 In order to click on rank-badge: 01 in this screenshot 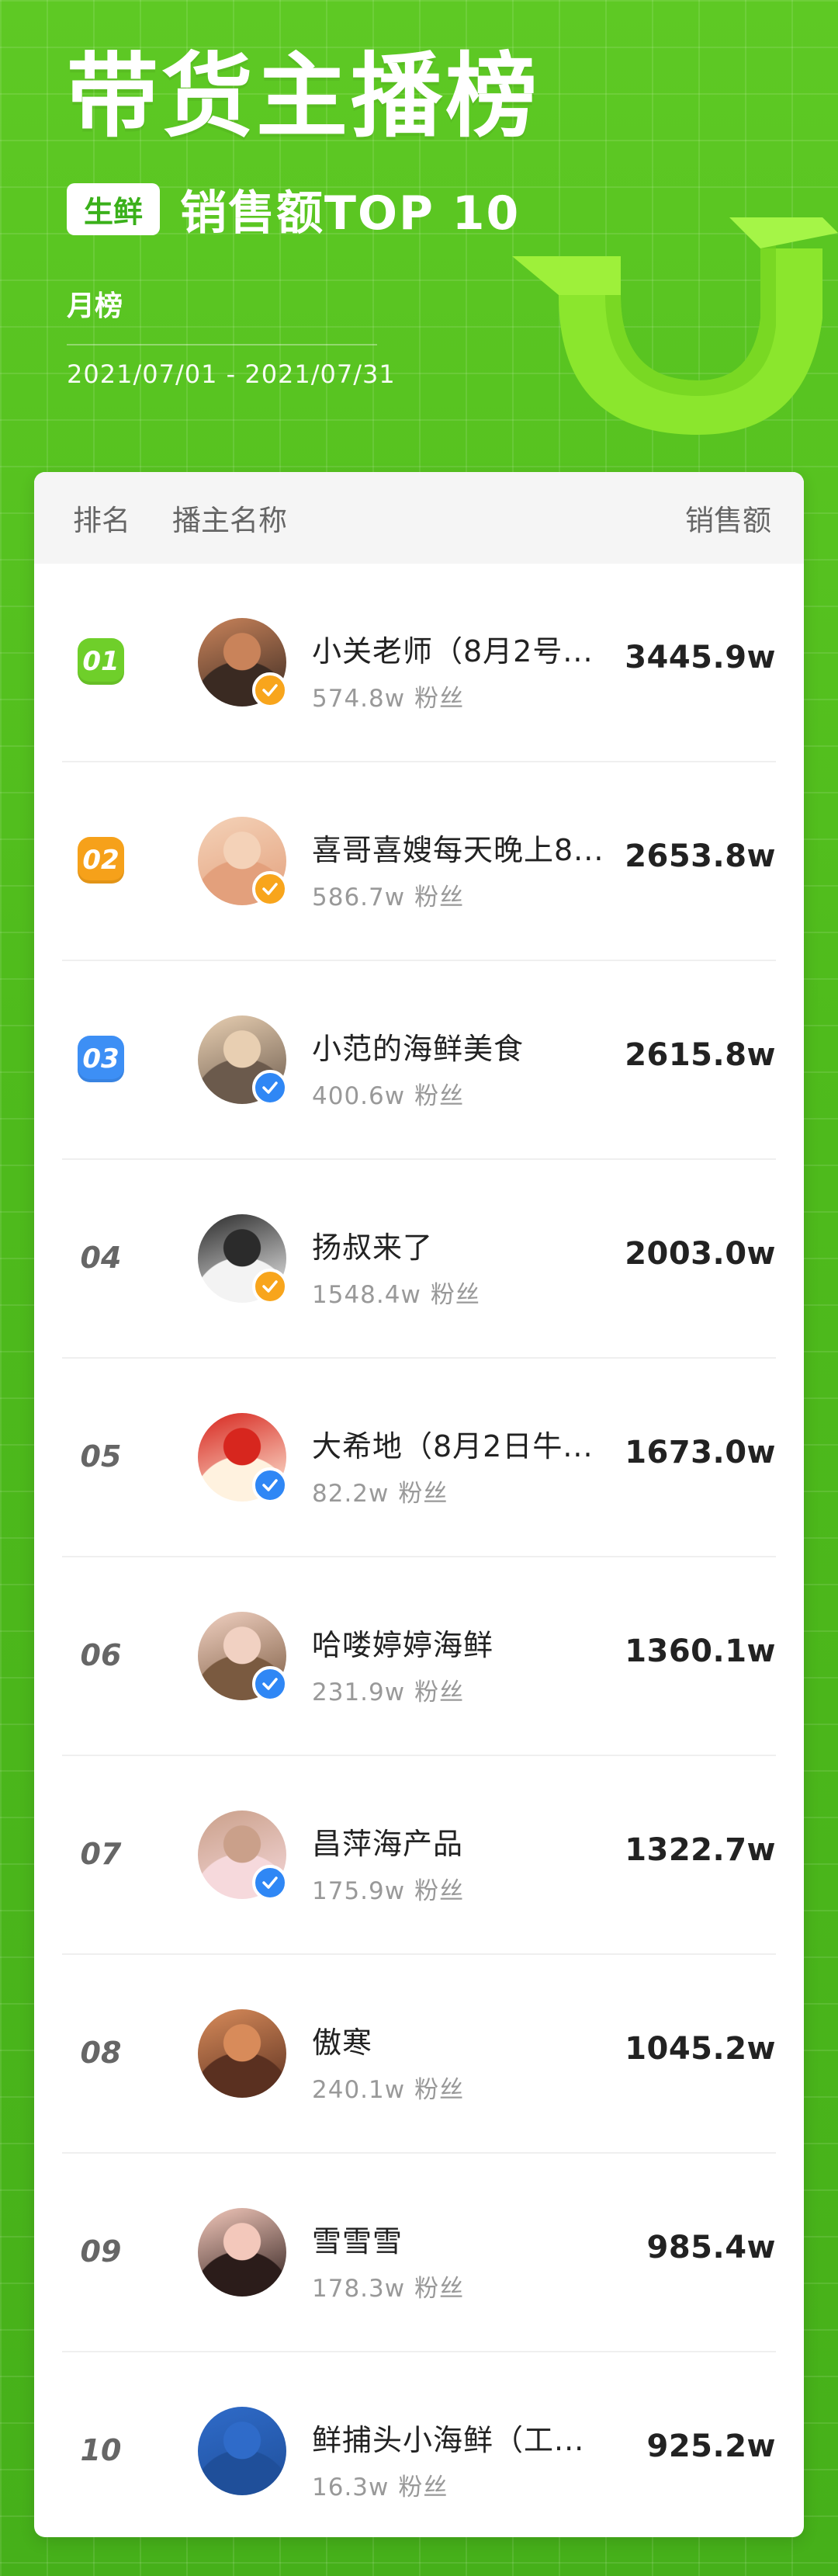, I will do `click(101, 661)`.